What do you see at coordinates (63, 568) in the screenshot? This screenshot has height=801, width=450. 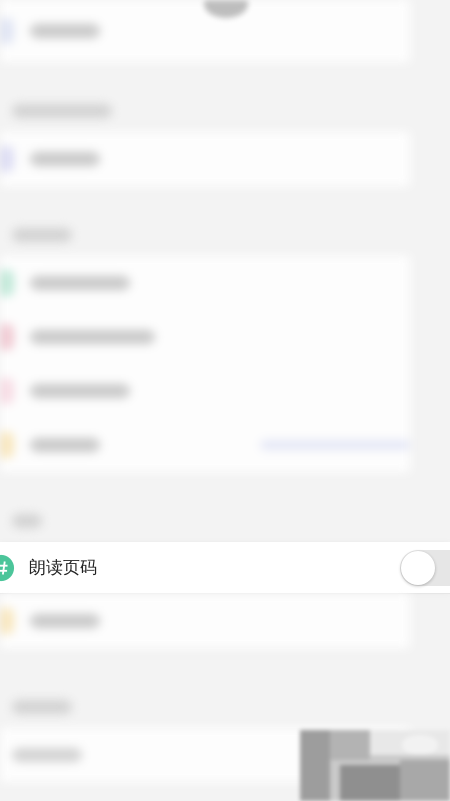 I see `setting-label: 朗读页码` at bounding box center [63, 568].